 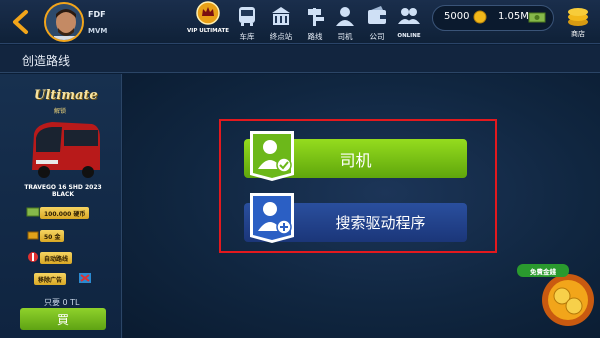 What do you see at coordinates (33, 212) in the screenshot?
I see `cash-reward-icon` at bounding box center [33, 212].